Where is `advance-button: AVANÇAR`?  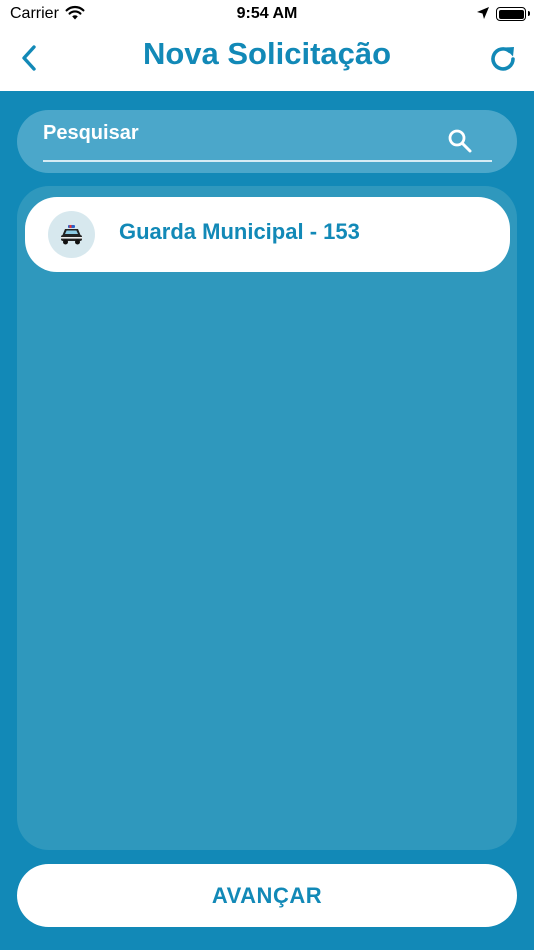
advance-button: AVANÇAR is located at coordinates (267, 895).